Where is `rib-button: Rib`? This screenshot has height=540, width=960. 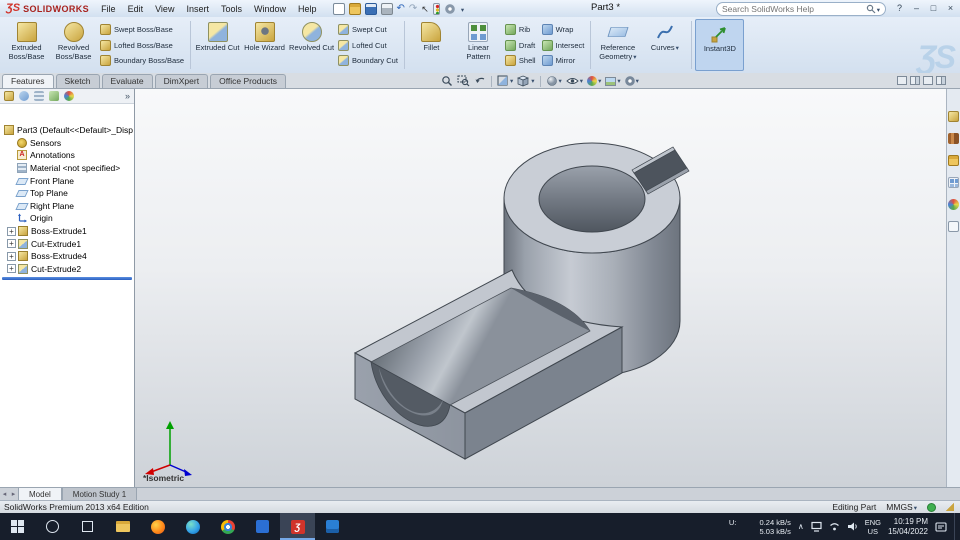 rib-button: Rib is located at coordinates (520, 29).